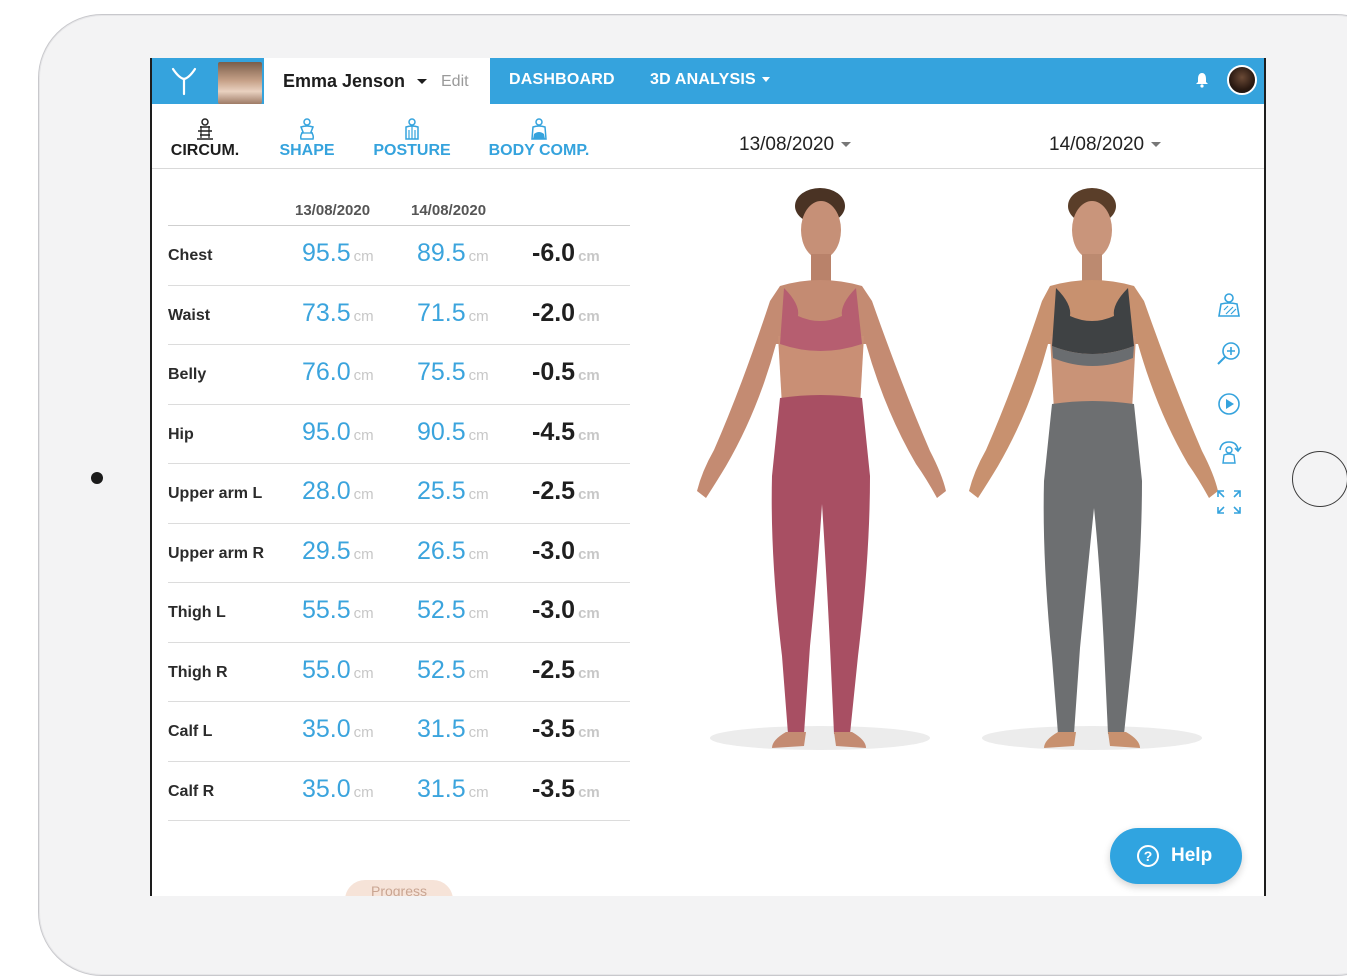  What do you see at coordinates (1319, 479) in the screenshot?
I see `home-button` at bounding box center [1319, 479].